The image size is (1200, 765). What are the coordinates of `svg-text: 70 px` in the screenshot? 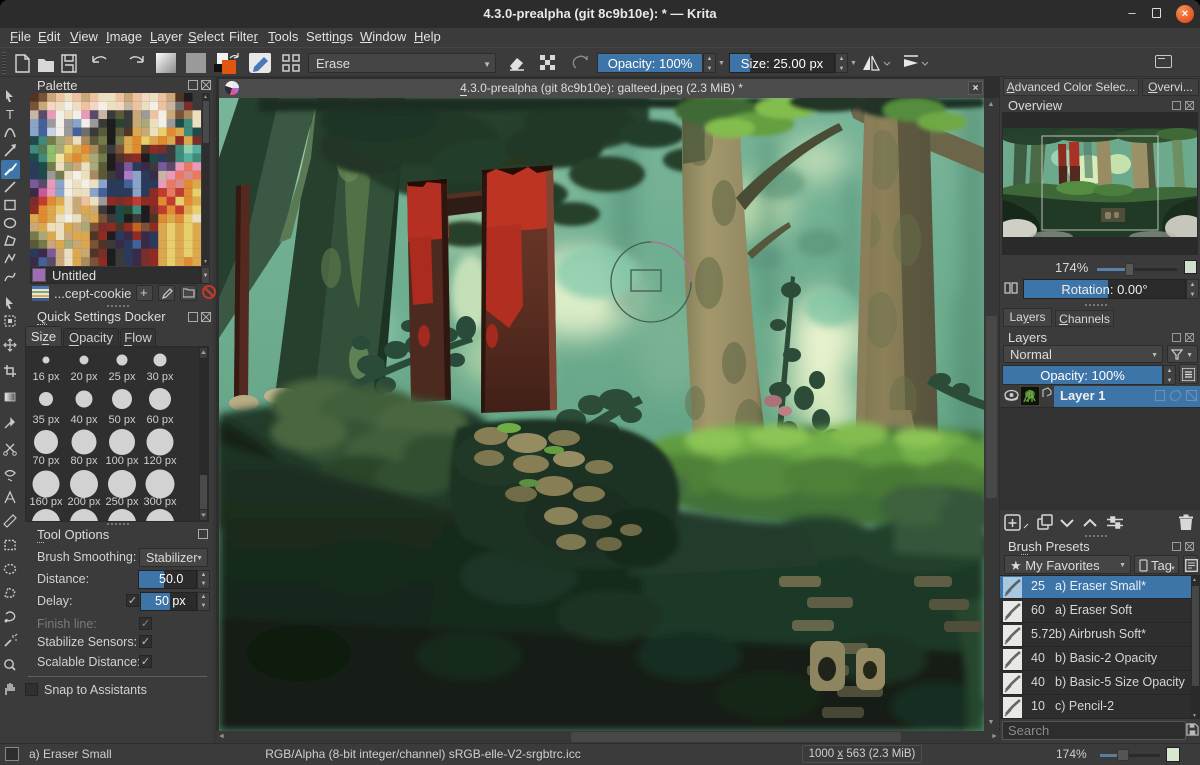 It's located at (46, 461).